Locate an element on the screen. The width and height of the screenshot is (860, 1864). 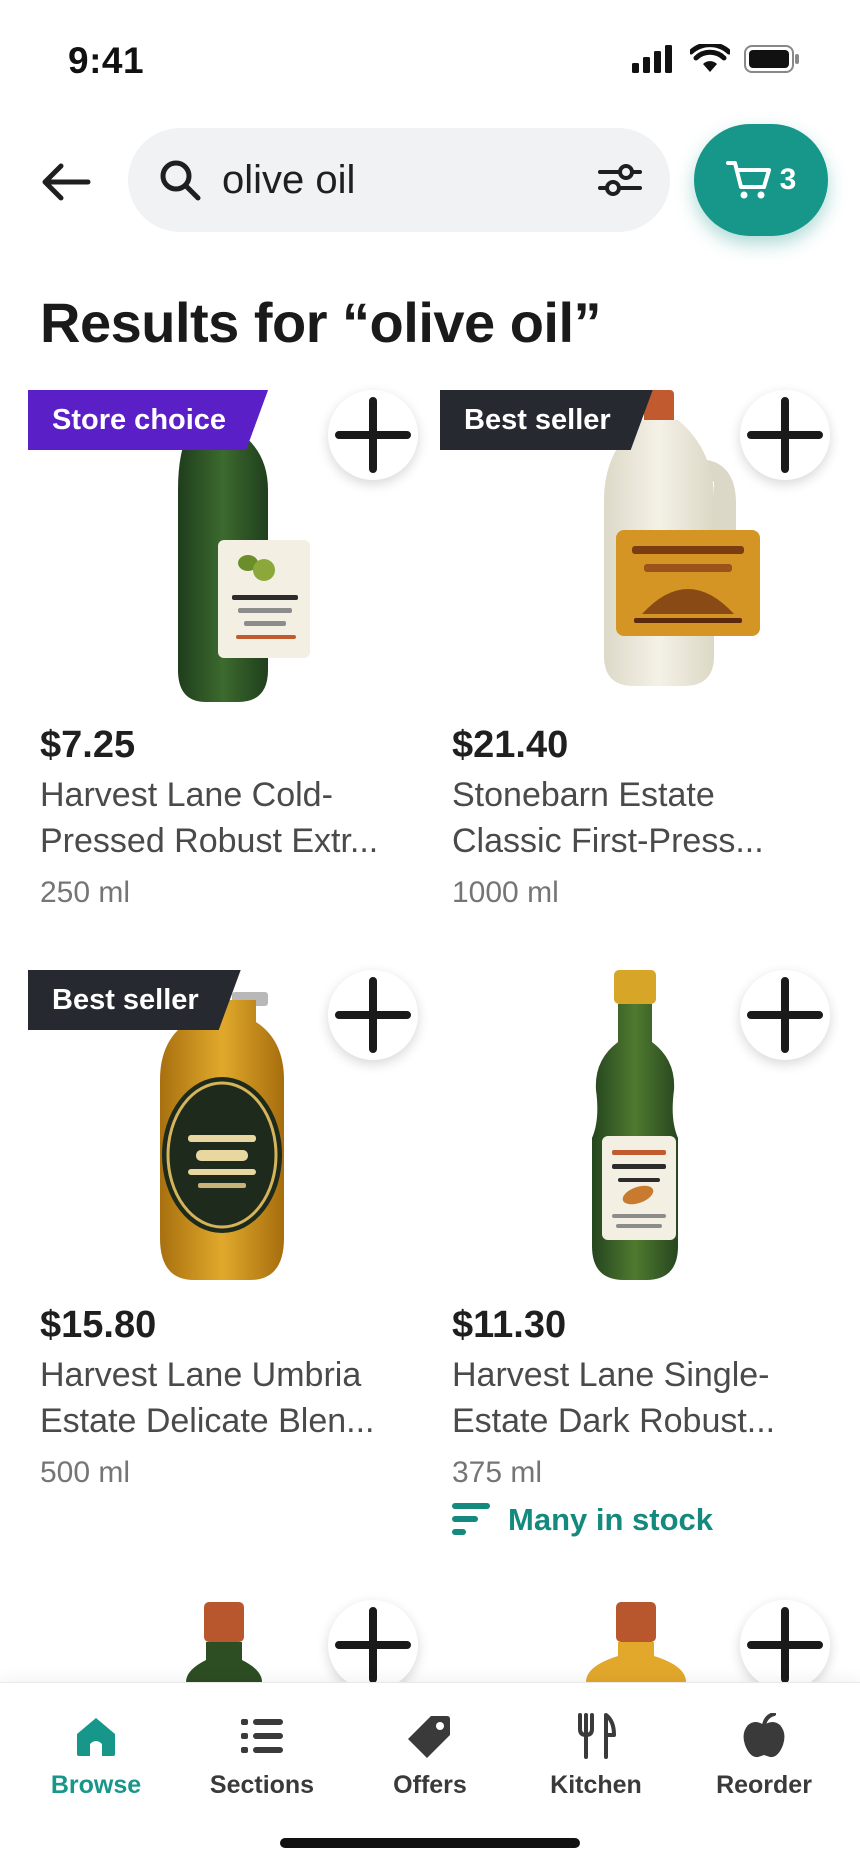
stock-level-icon is located at coordinates (471, 1519).